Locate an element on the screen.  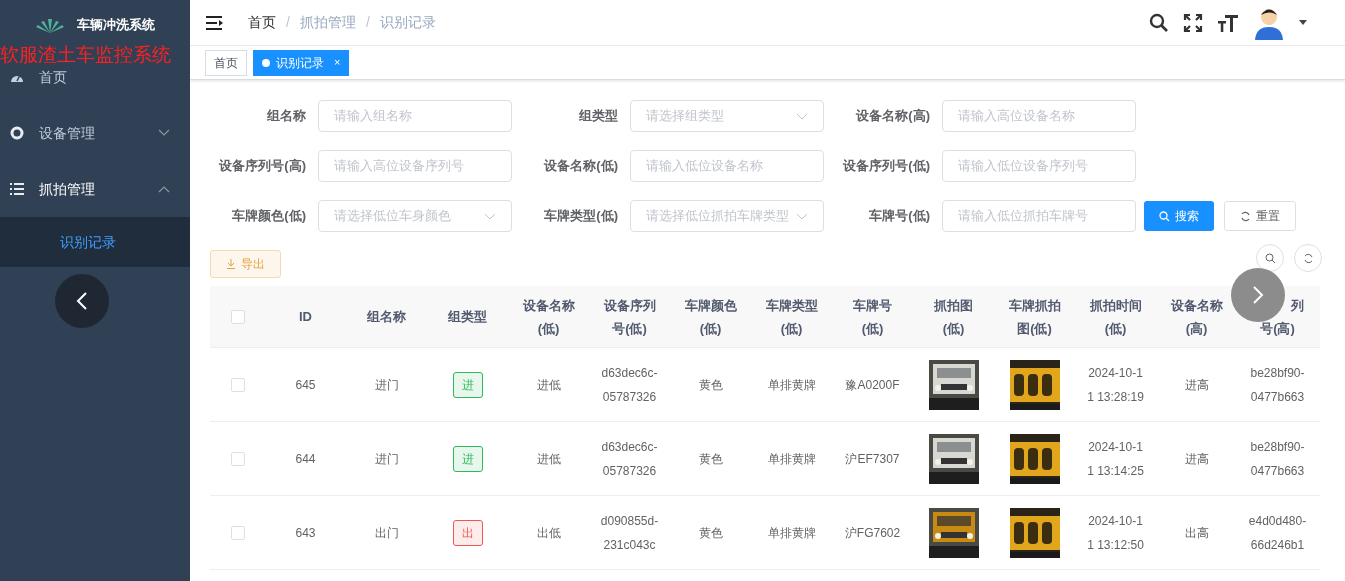
filter-label: 组类型 is located at coordinates (598, 116).